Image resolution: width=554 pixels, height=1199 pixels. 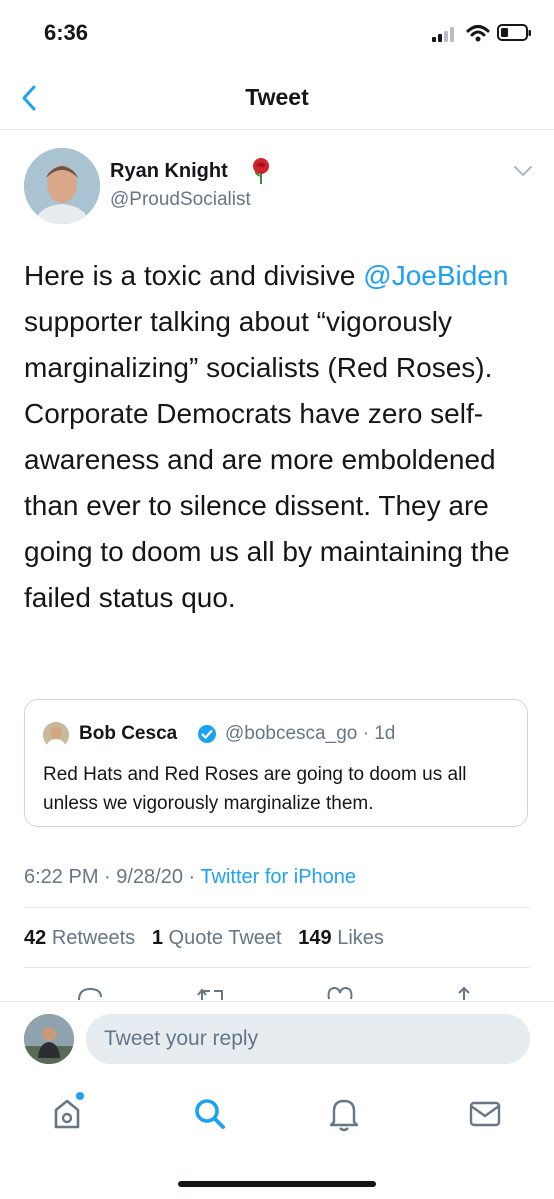 I want to click on cellular-signal-icon, so click(x=443, y=34).